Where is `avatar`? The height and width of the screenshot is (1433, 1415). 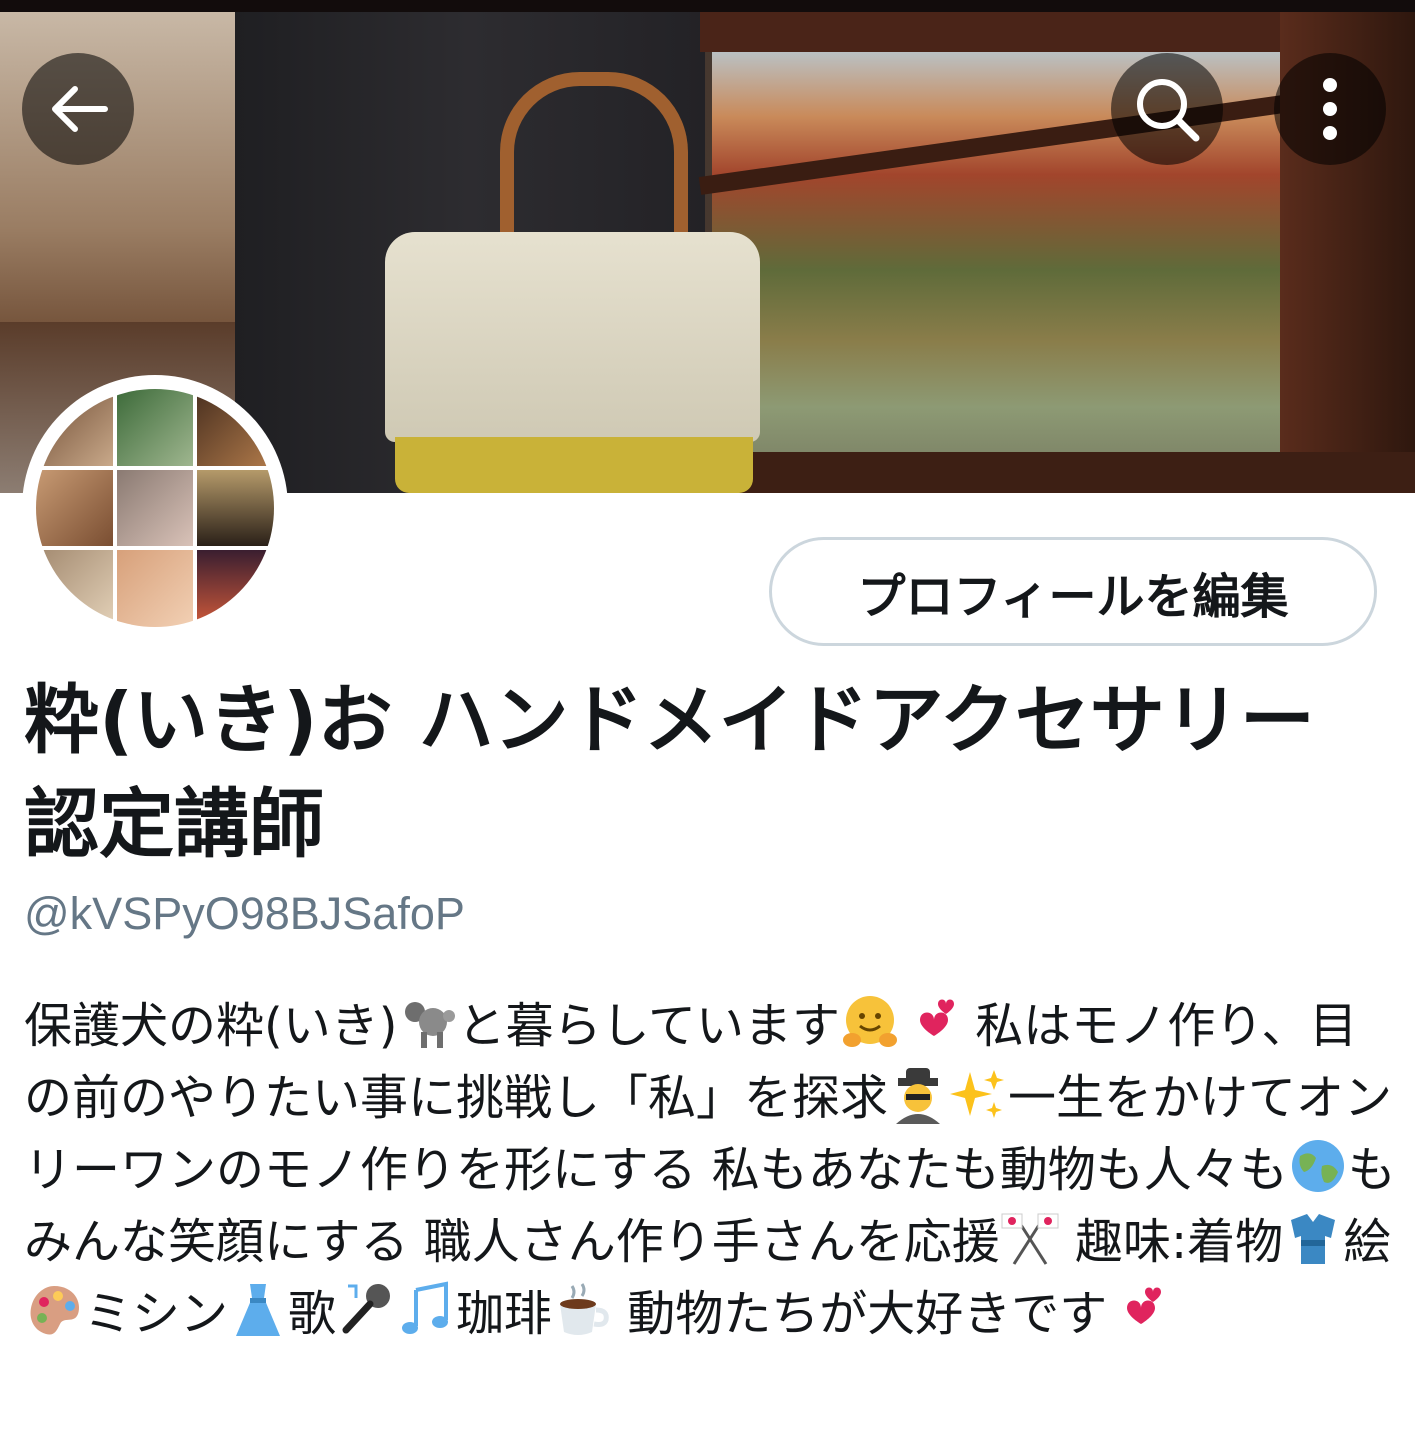 avatar is located at coordinates (155, 508).